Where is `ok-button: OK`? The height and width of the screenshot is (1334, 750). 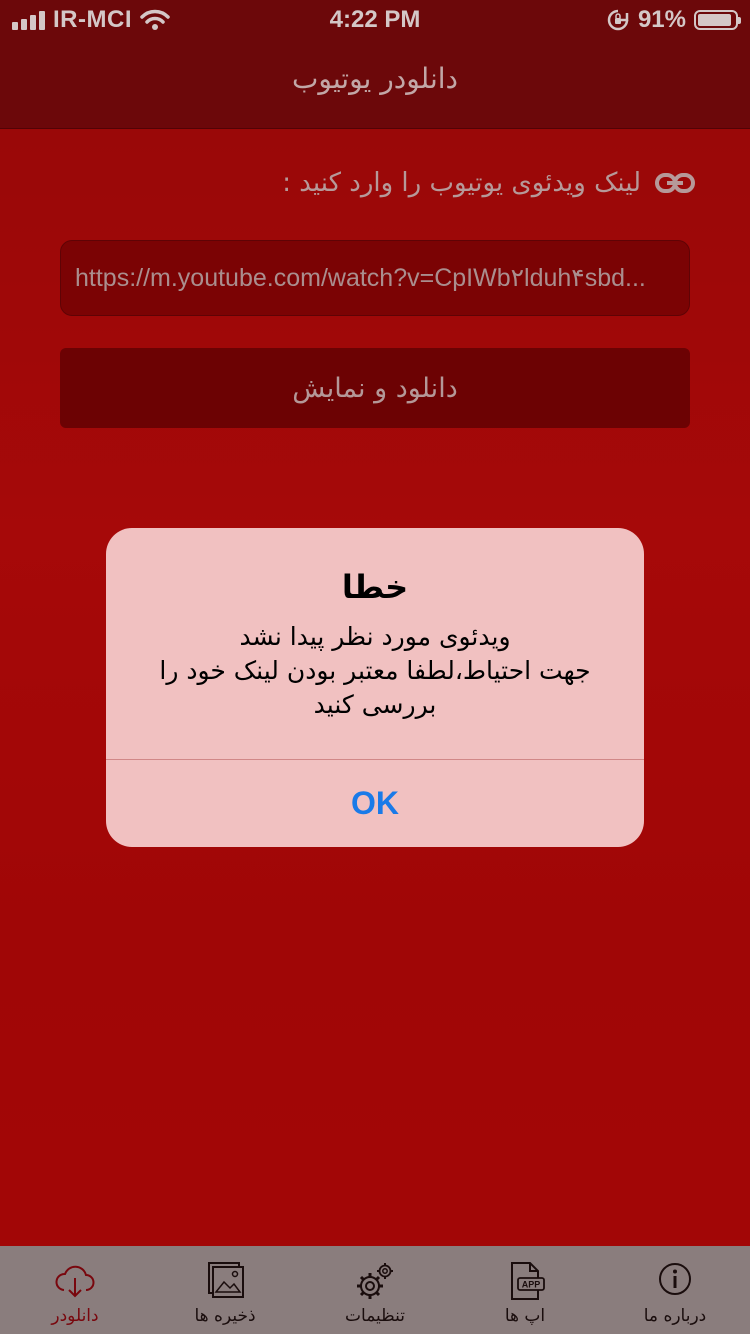
ok-button: OK is located at coordinates (375, 803).